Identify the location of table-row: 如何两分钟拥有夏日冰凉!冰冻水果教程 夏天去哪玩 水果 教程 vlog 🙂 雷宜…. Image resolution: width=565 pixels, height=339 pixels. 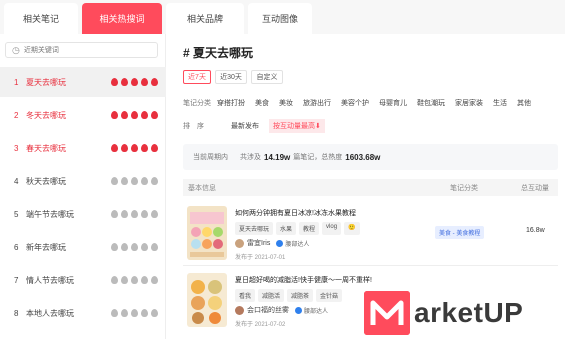
(370, 233).